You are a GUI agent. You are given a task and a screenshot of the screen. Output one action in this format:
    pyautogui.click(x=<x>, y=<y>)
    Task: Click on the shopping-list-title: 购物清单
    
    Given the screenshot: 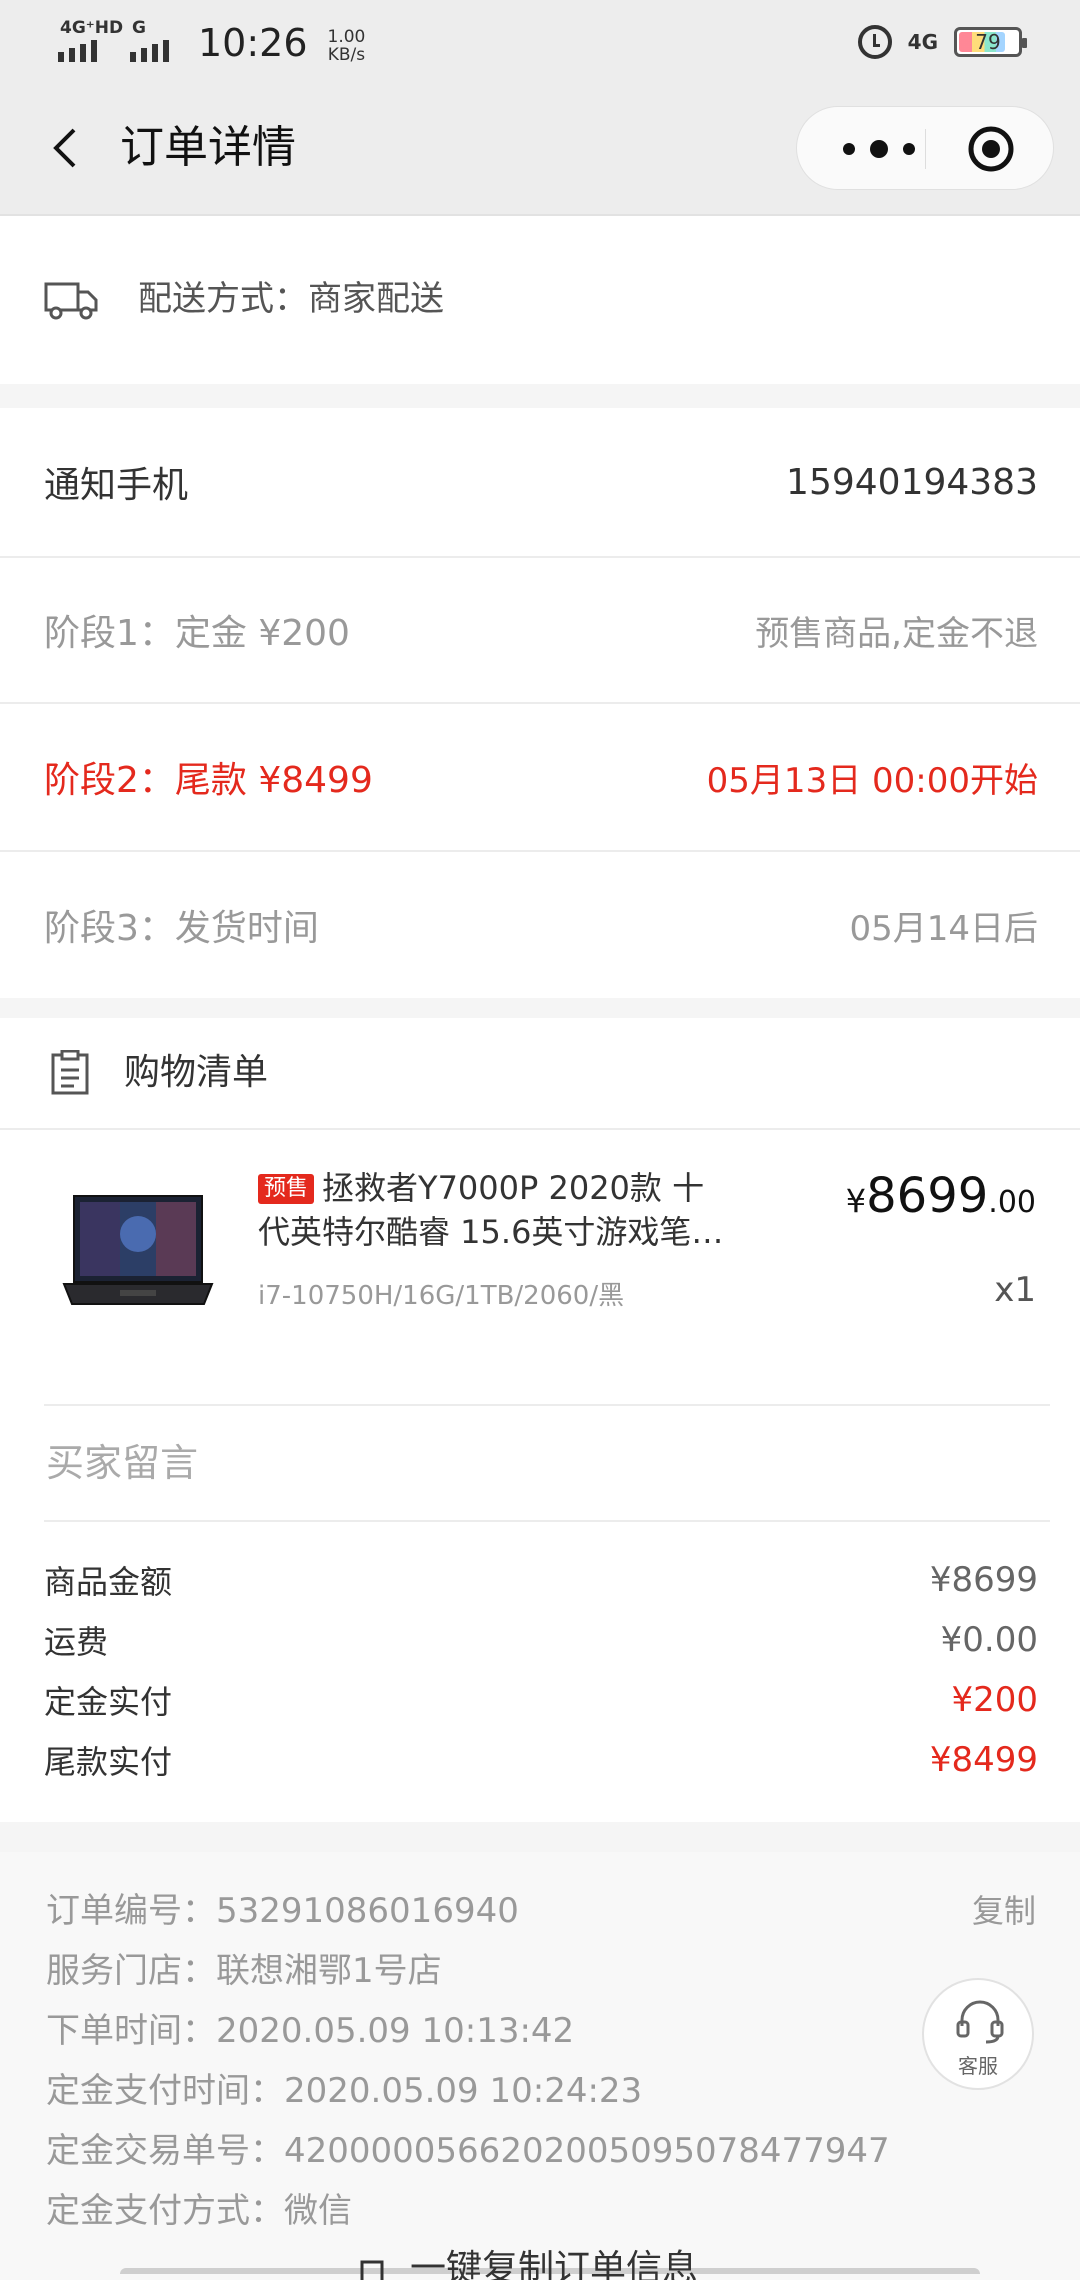 What is the action you would take?
    pyautogui.click(x=196, y=1072)
    